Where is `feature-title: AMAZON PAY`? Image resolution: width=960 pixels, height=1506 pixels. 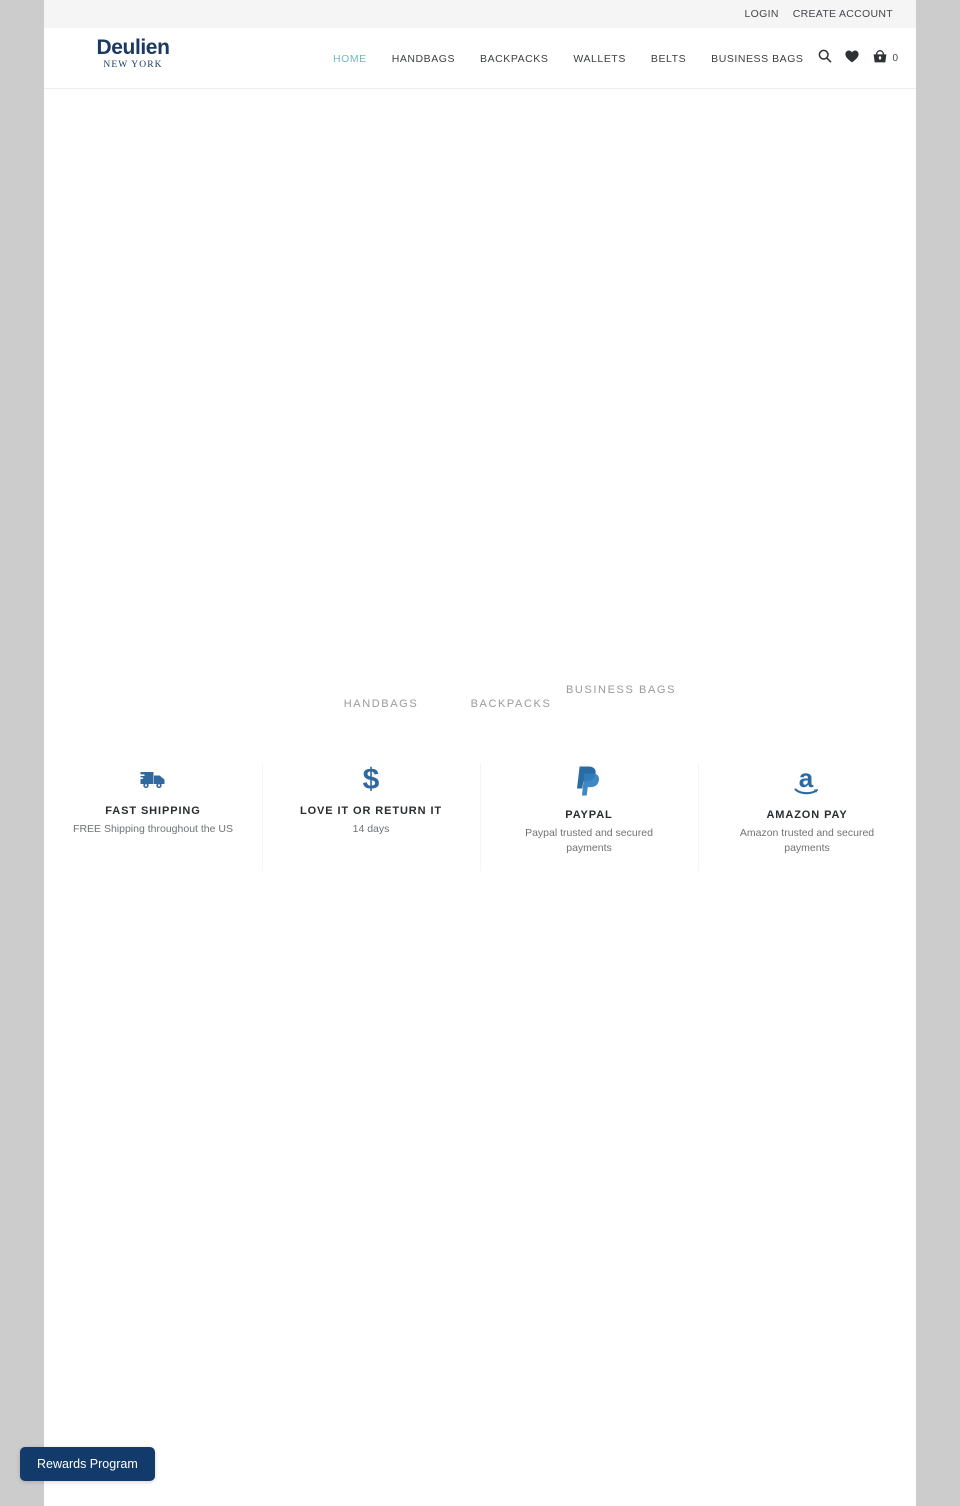 feature-title: AMAZON PAY is located at coordinates (807, 815).